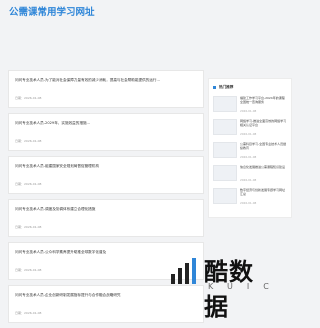 The image size is (320, 328). What do you see at coordinates (183, 271) in the screenshot?
I see `bar-chart-icon` at bounding box center [183, 271].